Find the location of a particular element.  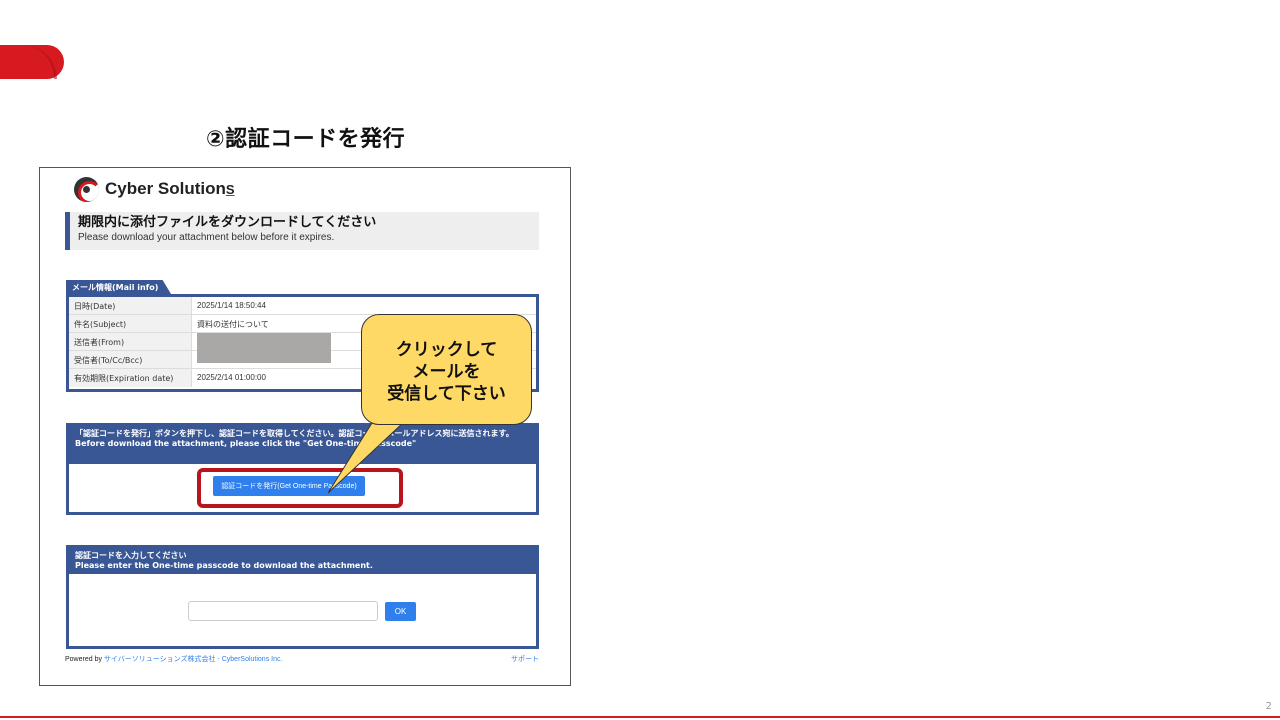

logo: Cyber SolutionS is located at coordinates (154, 189).